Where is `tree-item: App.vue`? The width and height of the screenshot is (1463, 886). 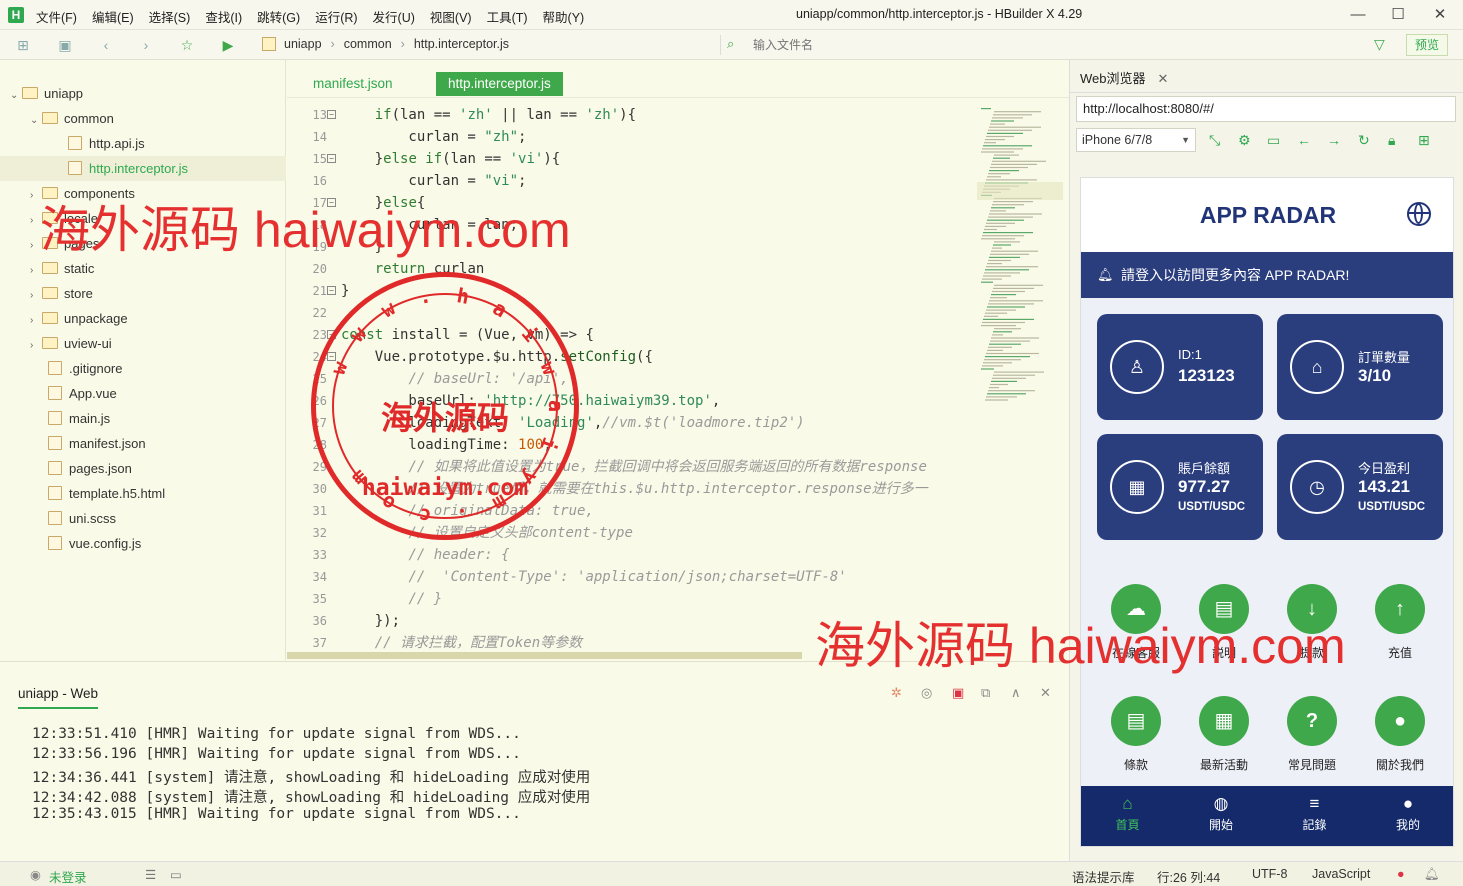
tree-item: App.vue is located at coordinates (143, 393).